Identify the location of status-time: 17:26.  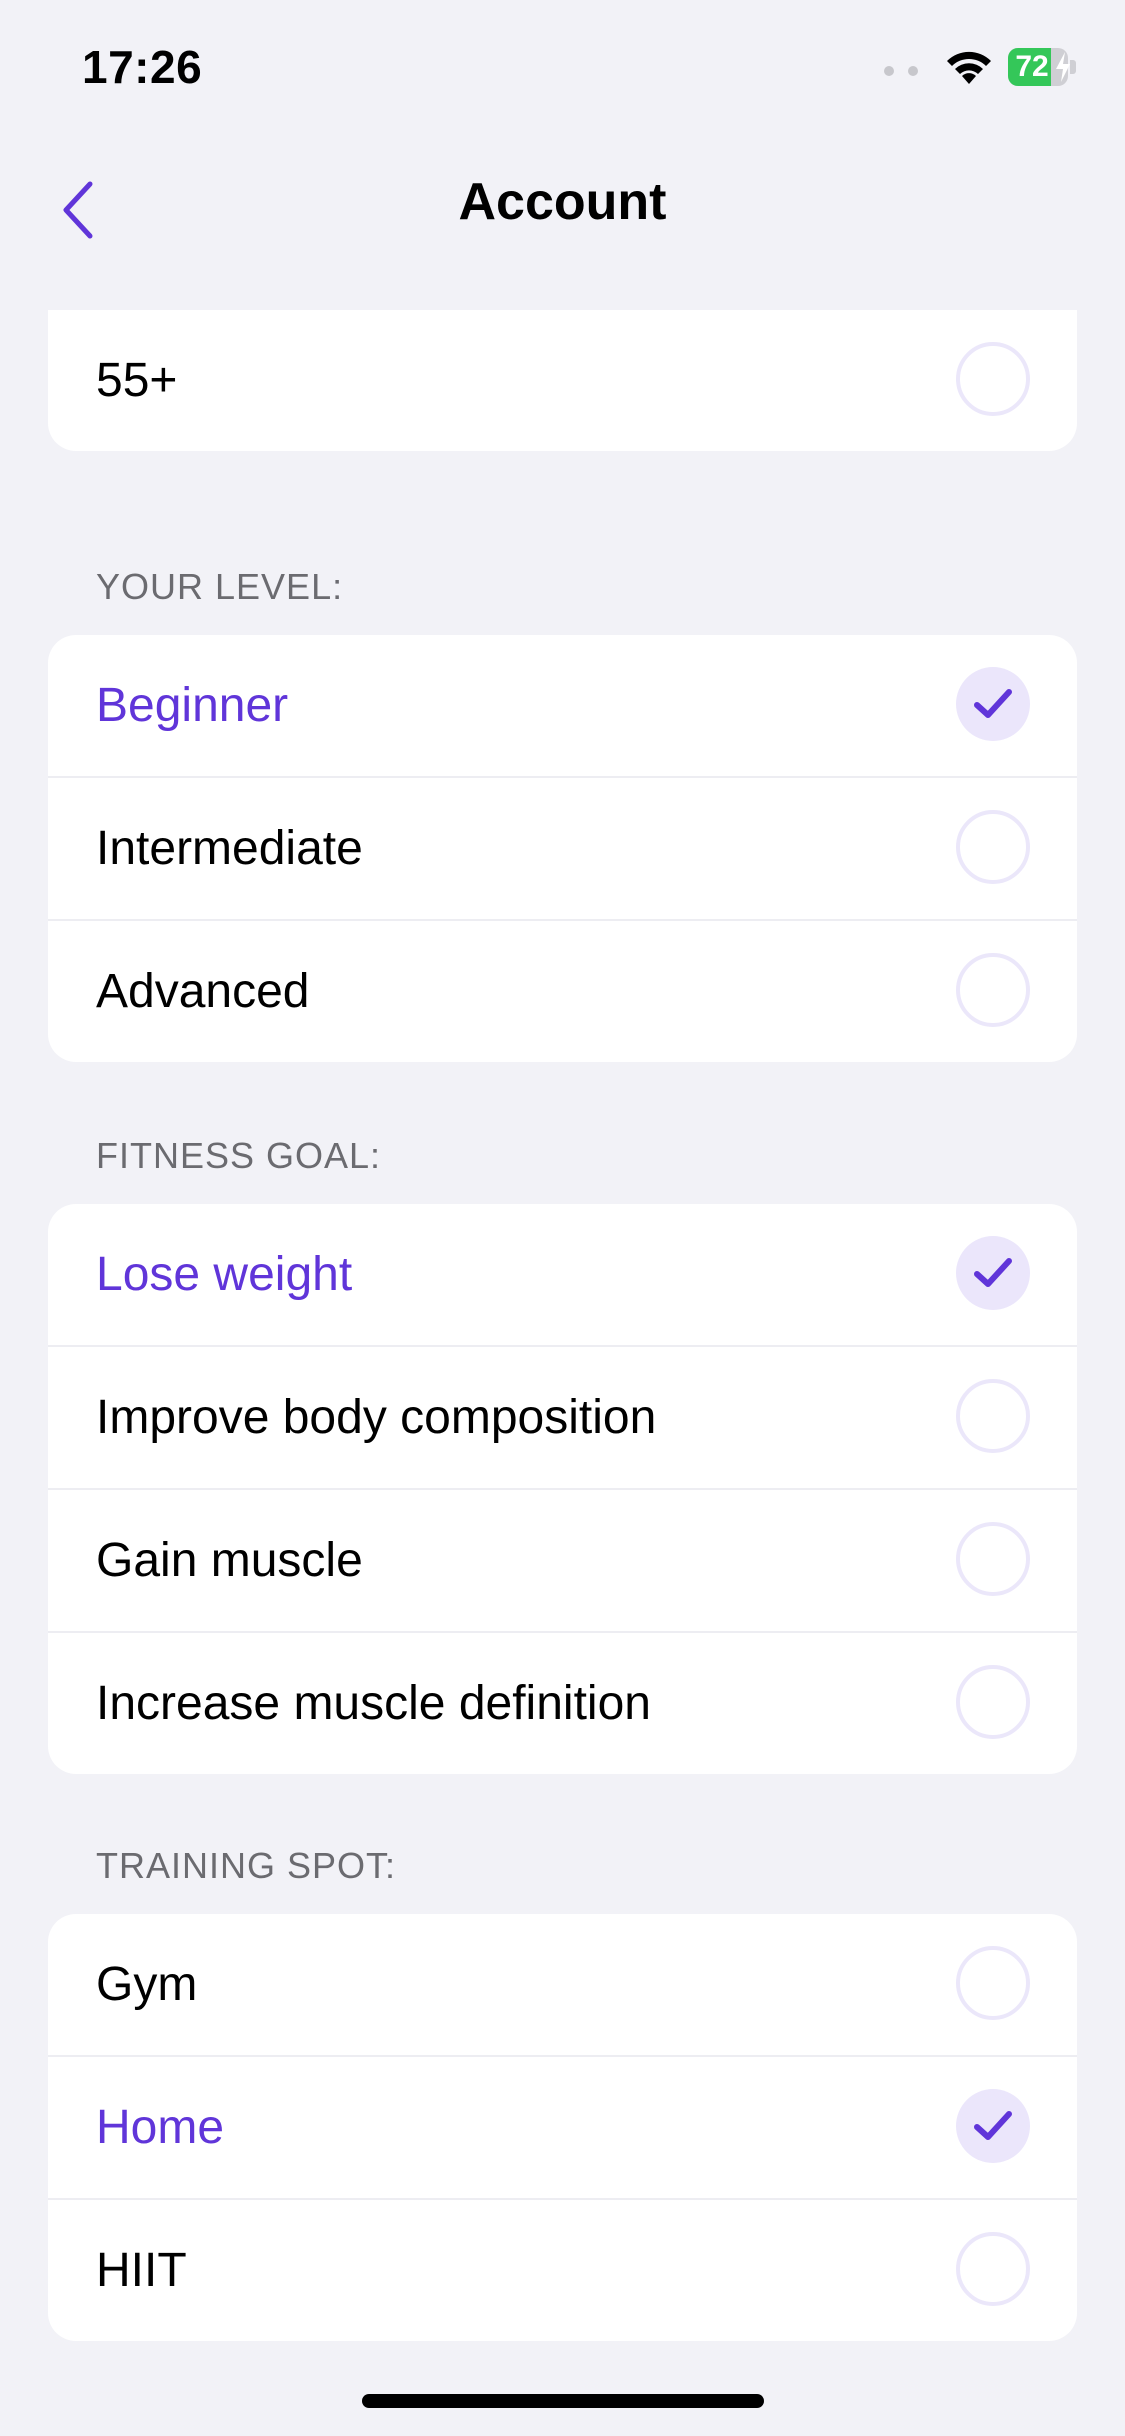
(142, 67).